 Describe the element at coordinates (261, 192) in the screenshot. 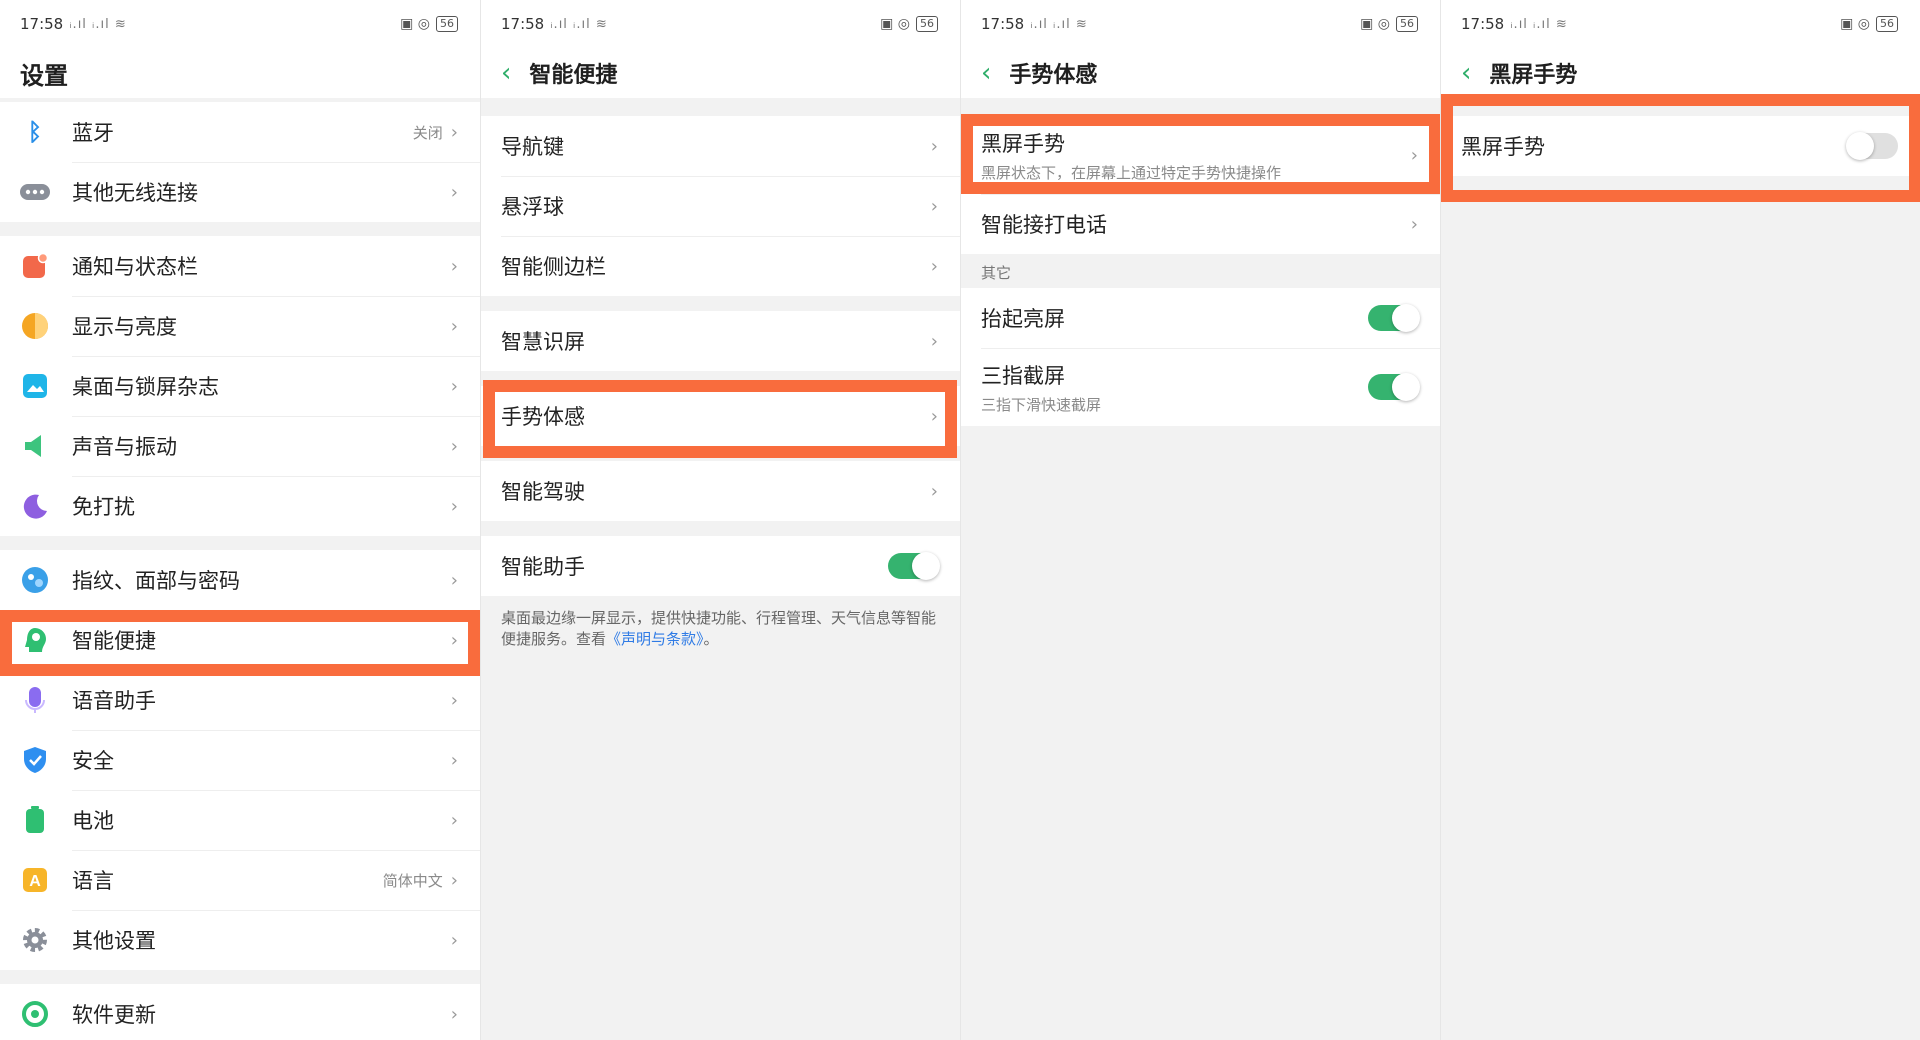

I see `item-label: 其他无线连接` at that location.